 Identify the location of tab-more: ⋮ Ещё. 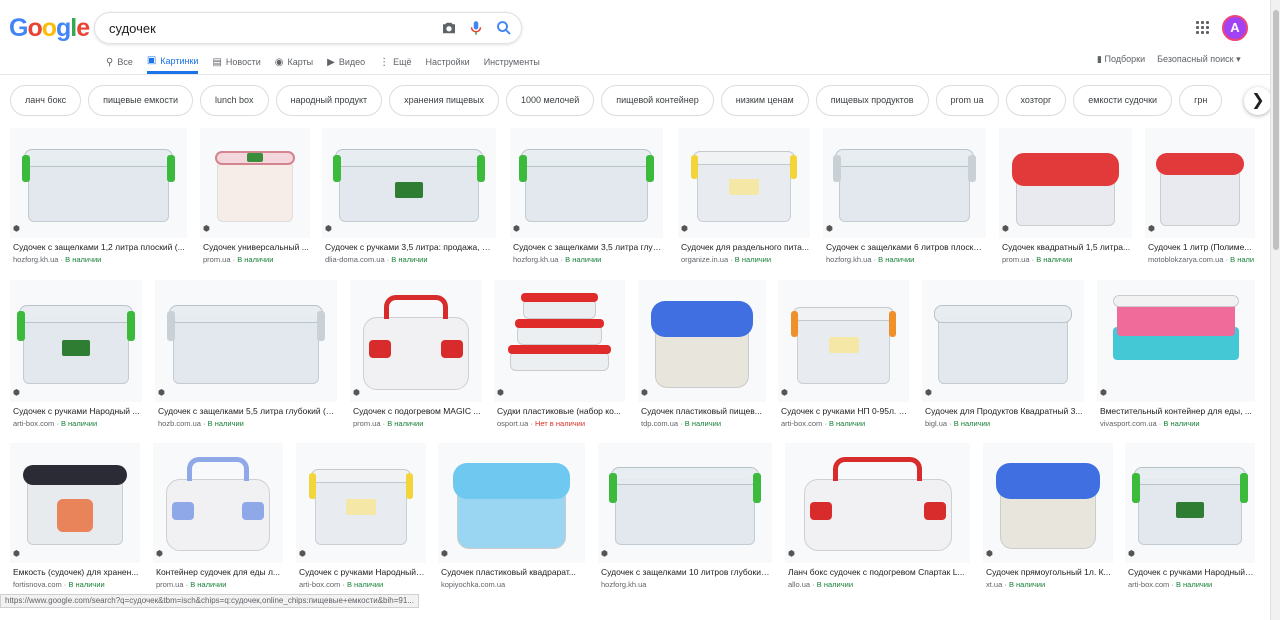
(395, 62).